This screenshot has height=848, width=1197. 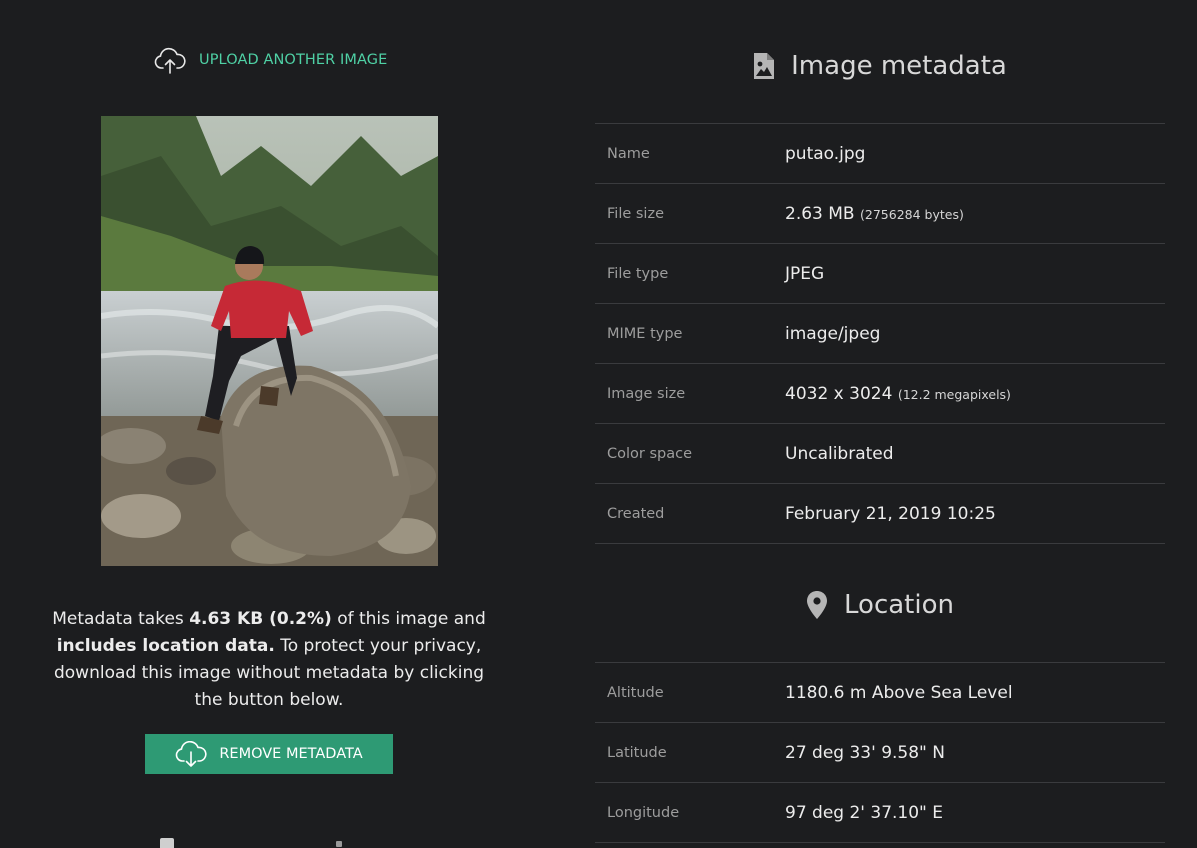 I want to click on table-row: Created February 21, 2019 10:25, so click(x=880, y=513).